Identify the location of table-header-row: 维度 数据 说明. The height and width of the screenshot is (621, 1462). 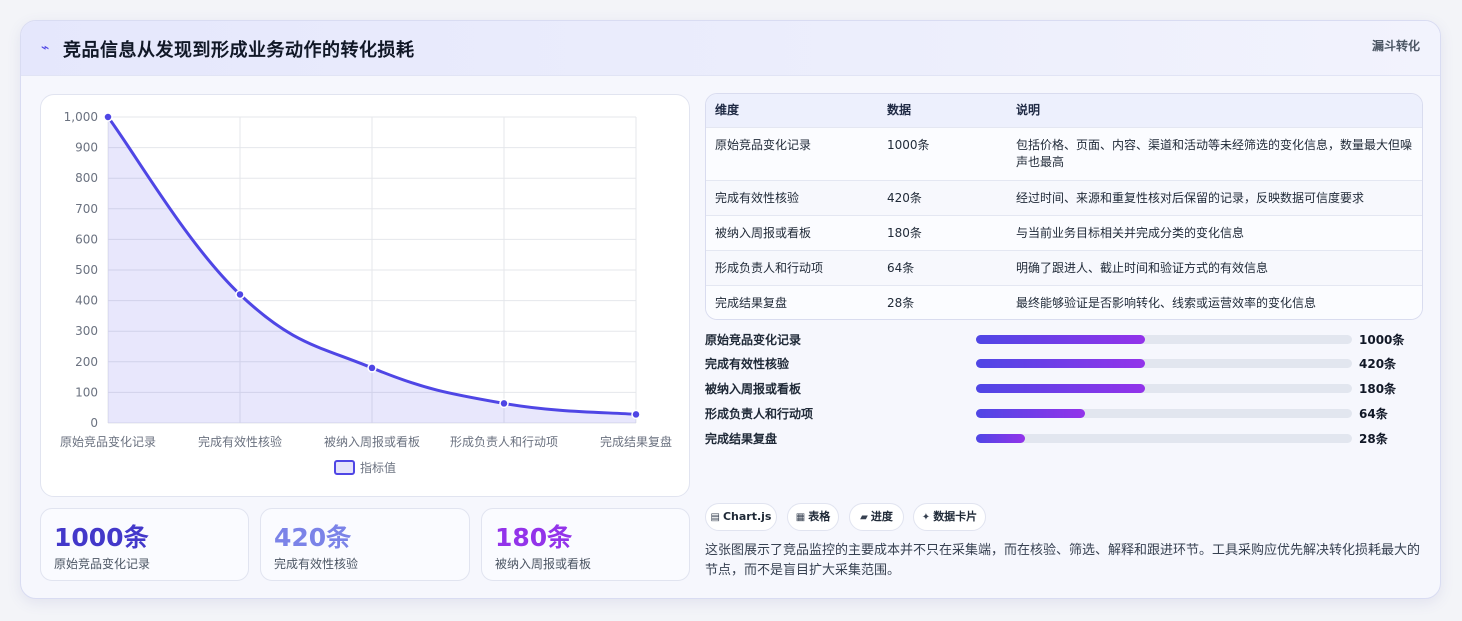
(1064, 110).